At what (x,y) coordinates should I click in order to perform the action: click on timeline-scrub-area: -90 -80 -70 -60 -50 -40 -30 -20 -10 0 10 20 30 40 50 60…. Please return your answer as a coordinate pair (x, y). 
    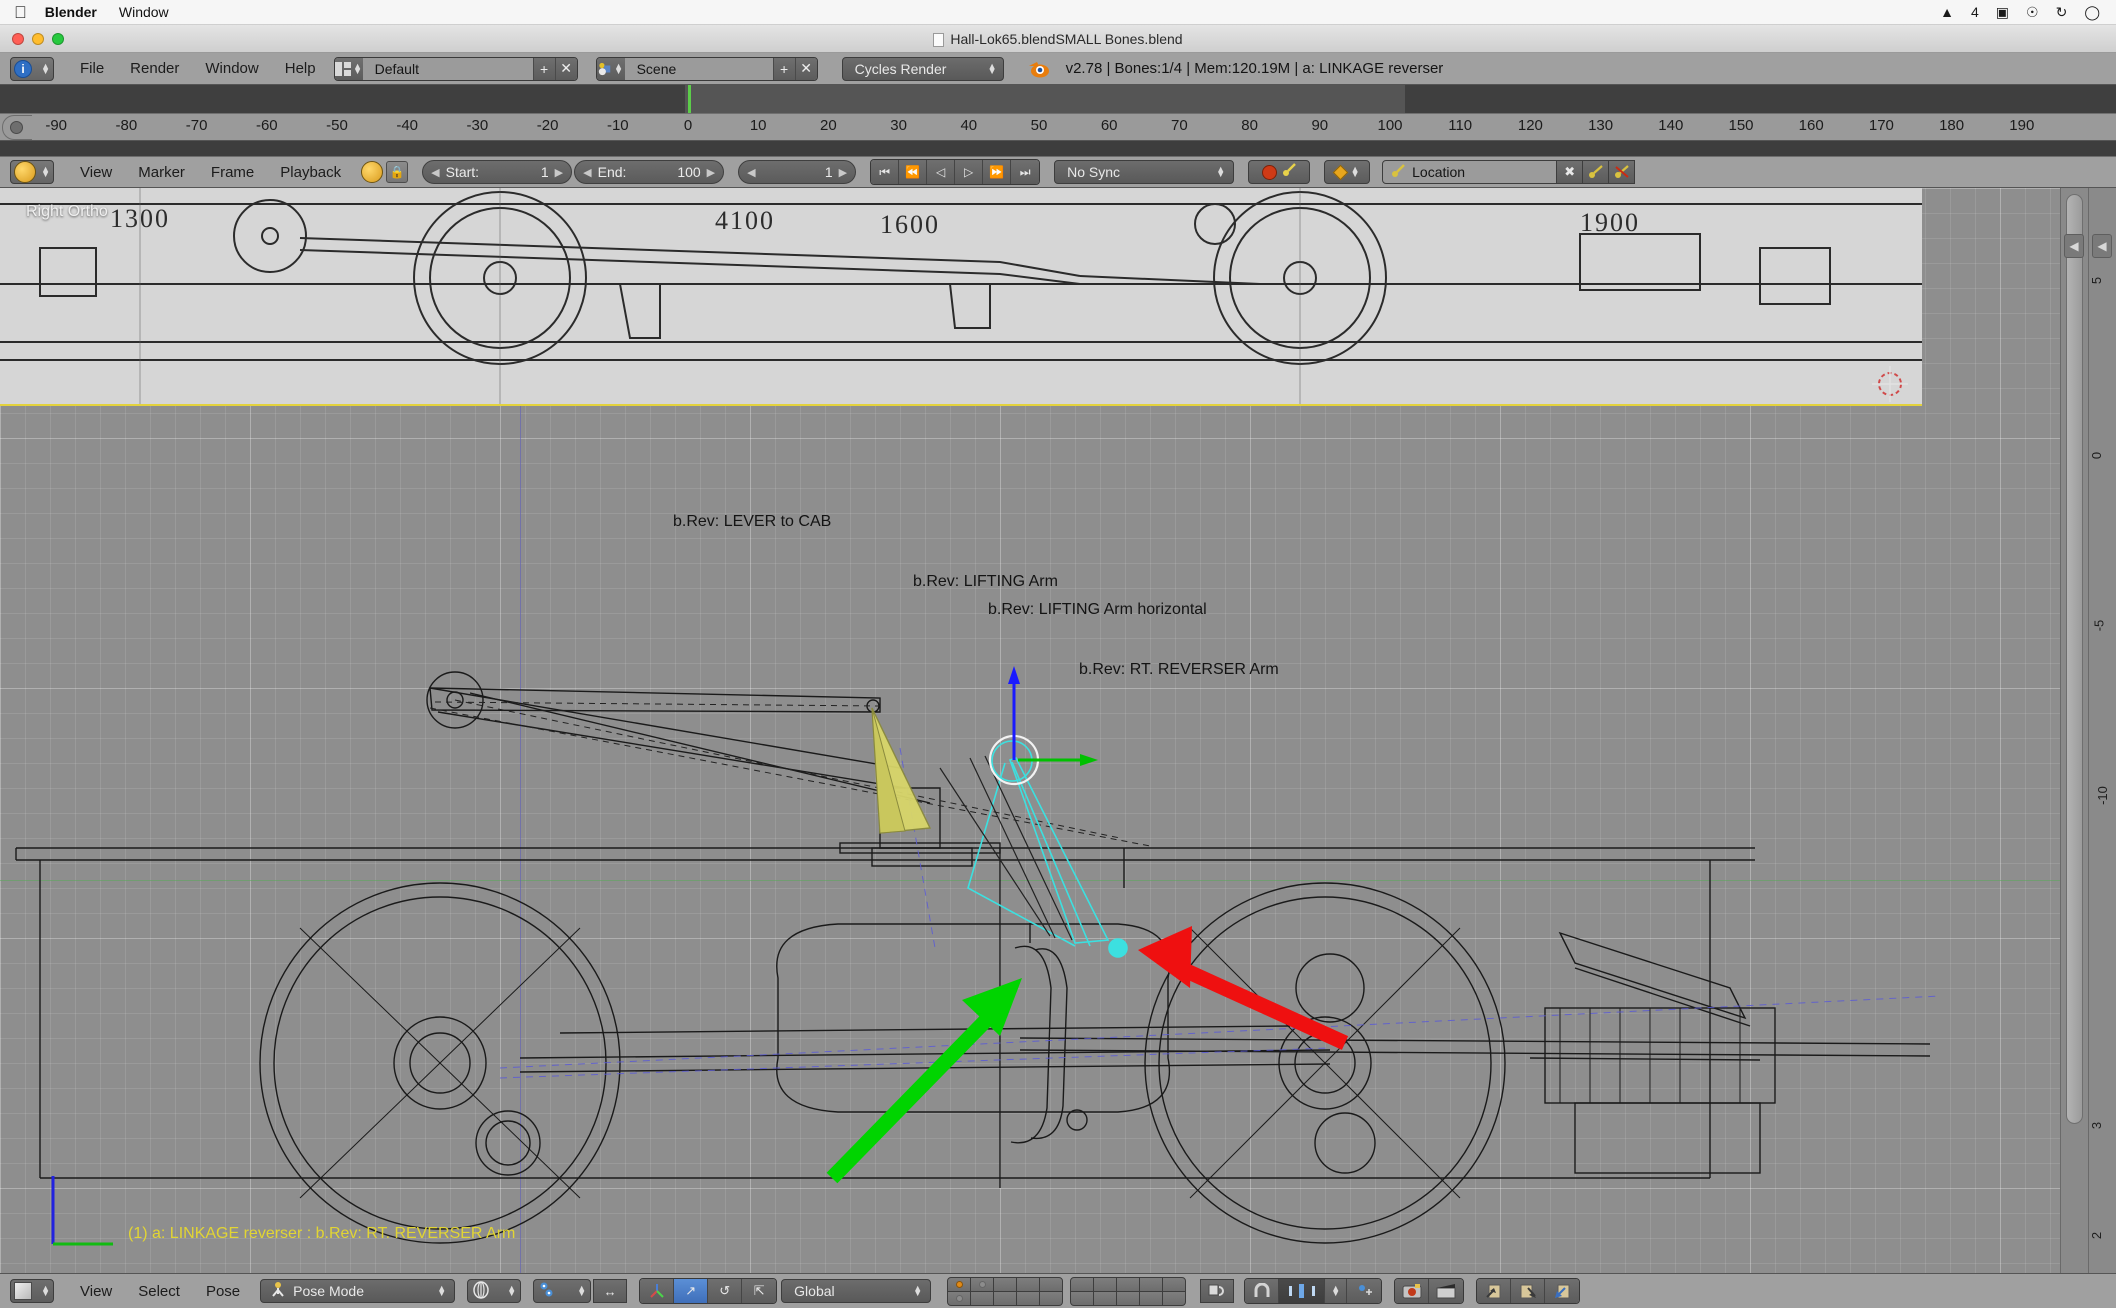
    Looking at the image, I should click on (1058, 113).